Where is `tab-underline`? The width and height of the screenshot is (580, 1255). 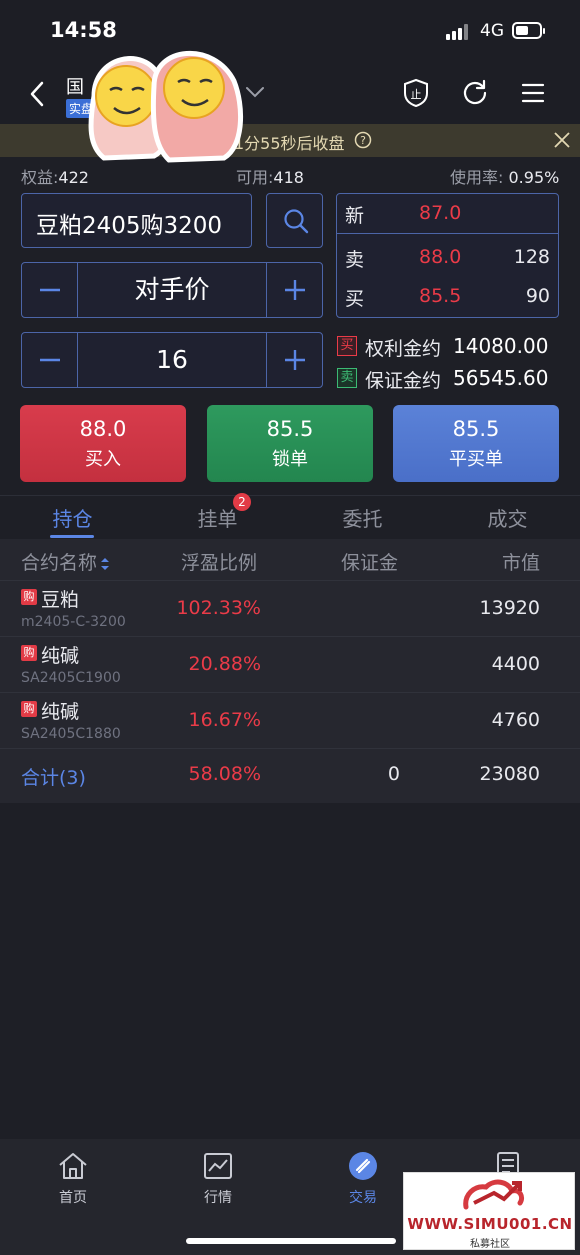
tab-underline is located at coordinates (72, 536).